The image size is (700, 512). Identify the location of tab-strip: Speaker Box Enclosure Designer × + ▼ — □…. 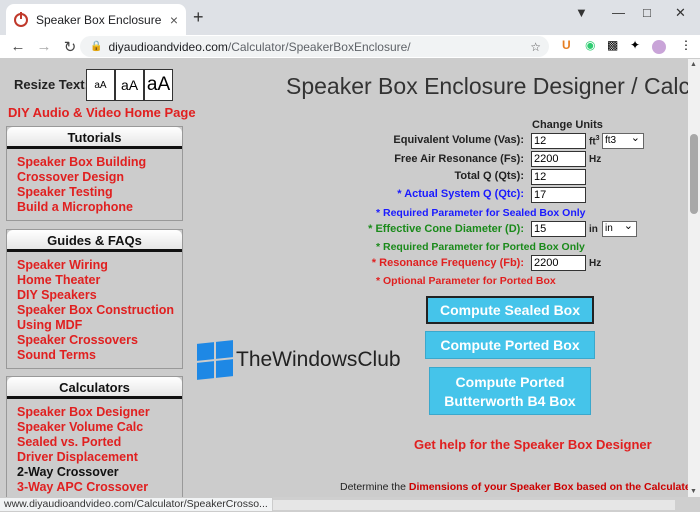
(350, 17).